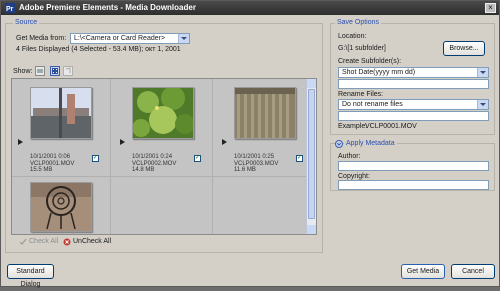 This screenshot has width=500, height=291. What do you see at coordinates (413, 166) in the screenshot?
I see `author-field` at bounding box center [413, 166].